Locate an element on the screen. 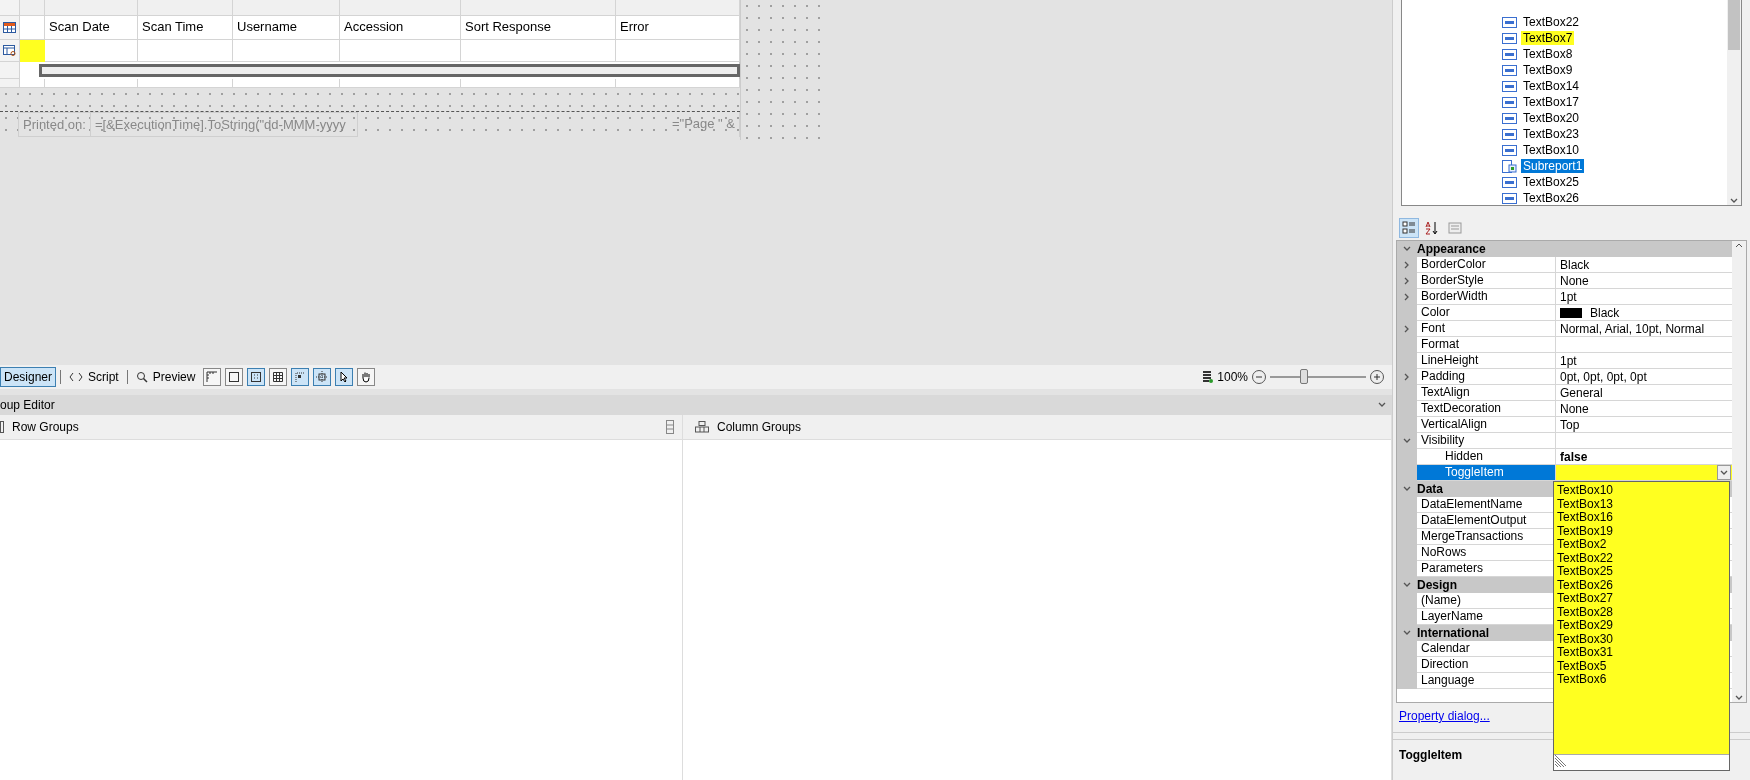  column-groups-label: Column Groups is located at coordinates (759, 427).